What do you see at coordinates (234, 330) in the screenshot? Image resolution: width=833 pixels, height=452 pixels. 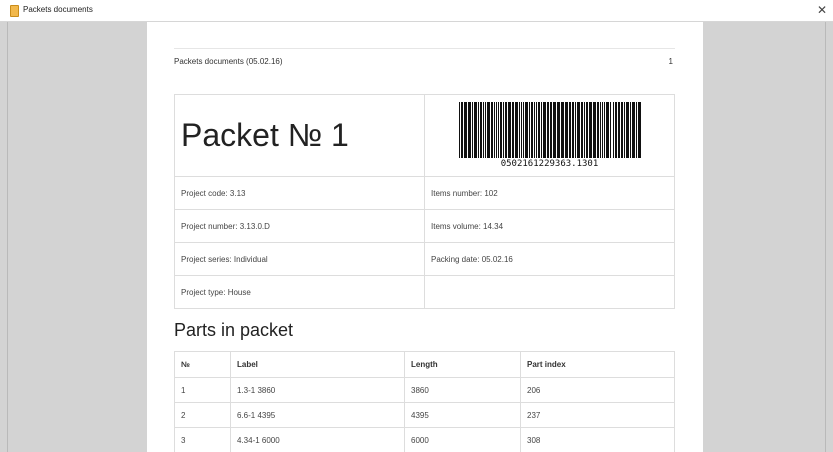 I see `parts-title: Parts in packet` at bounding box center [234, 330].